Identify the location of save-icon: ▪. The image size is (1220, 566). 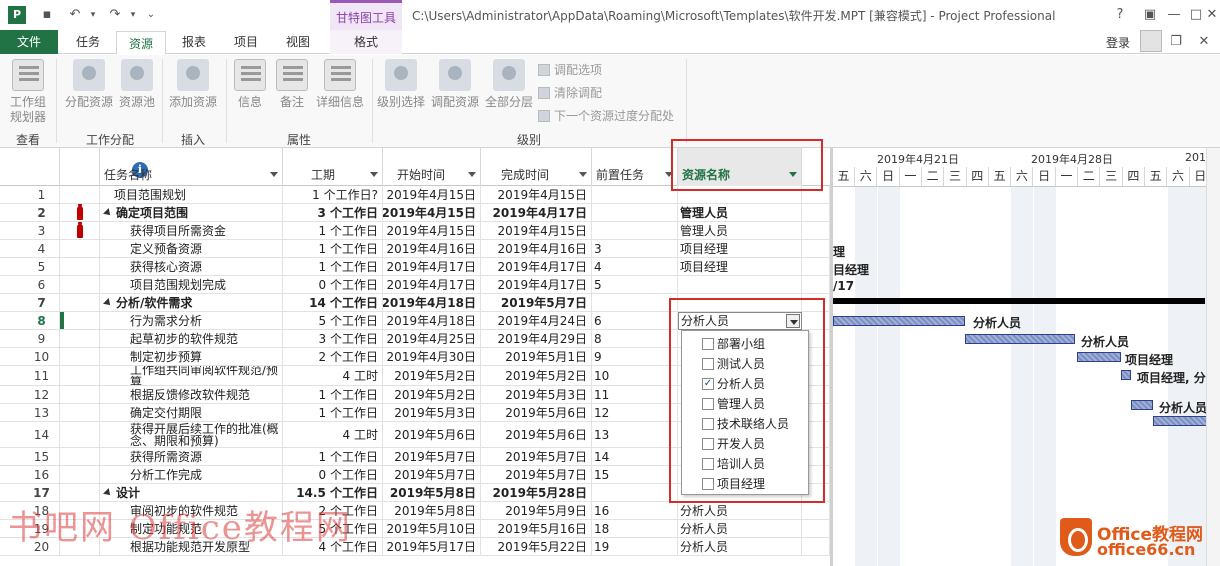
(47, 15).